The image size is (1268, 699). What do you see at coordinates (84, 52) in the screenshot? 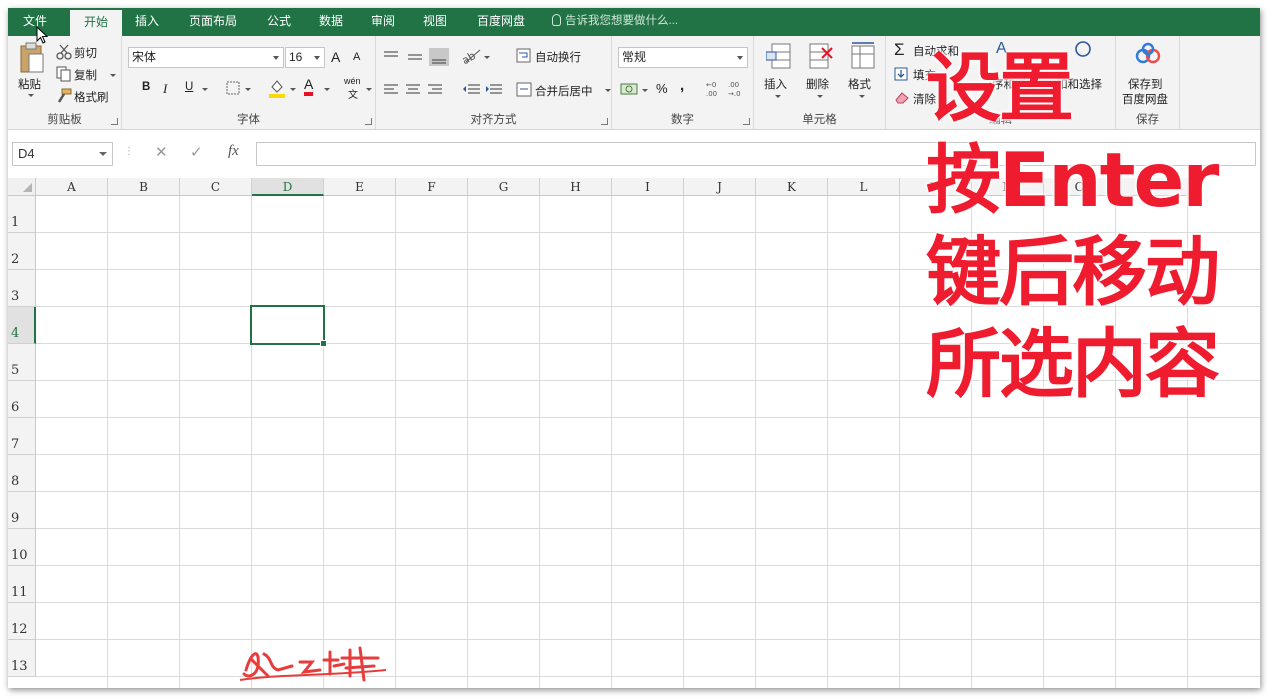
I see `cut-button: 剪切` at bounding box center [84, 52].